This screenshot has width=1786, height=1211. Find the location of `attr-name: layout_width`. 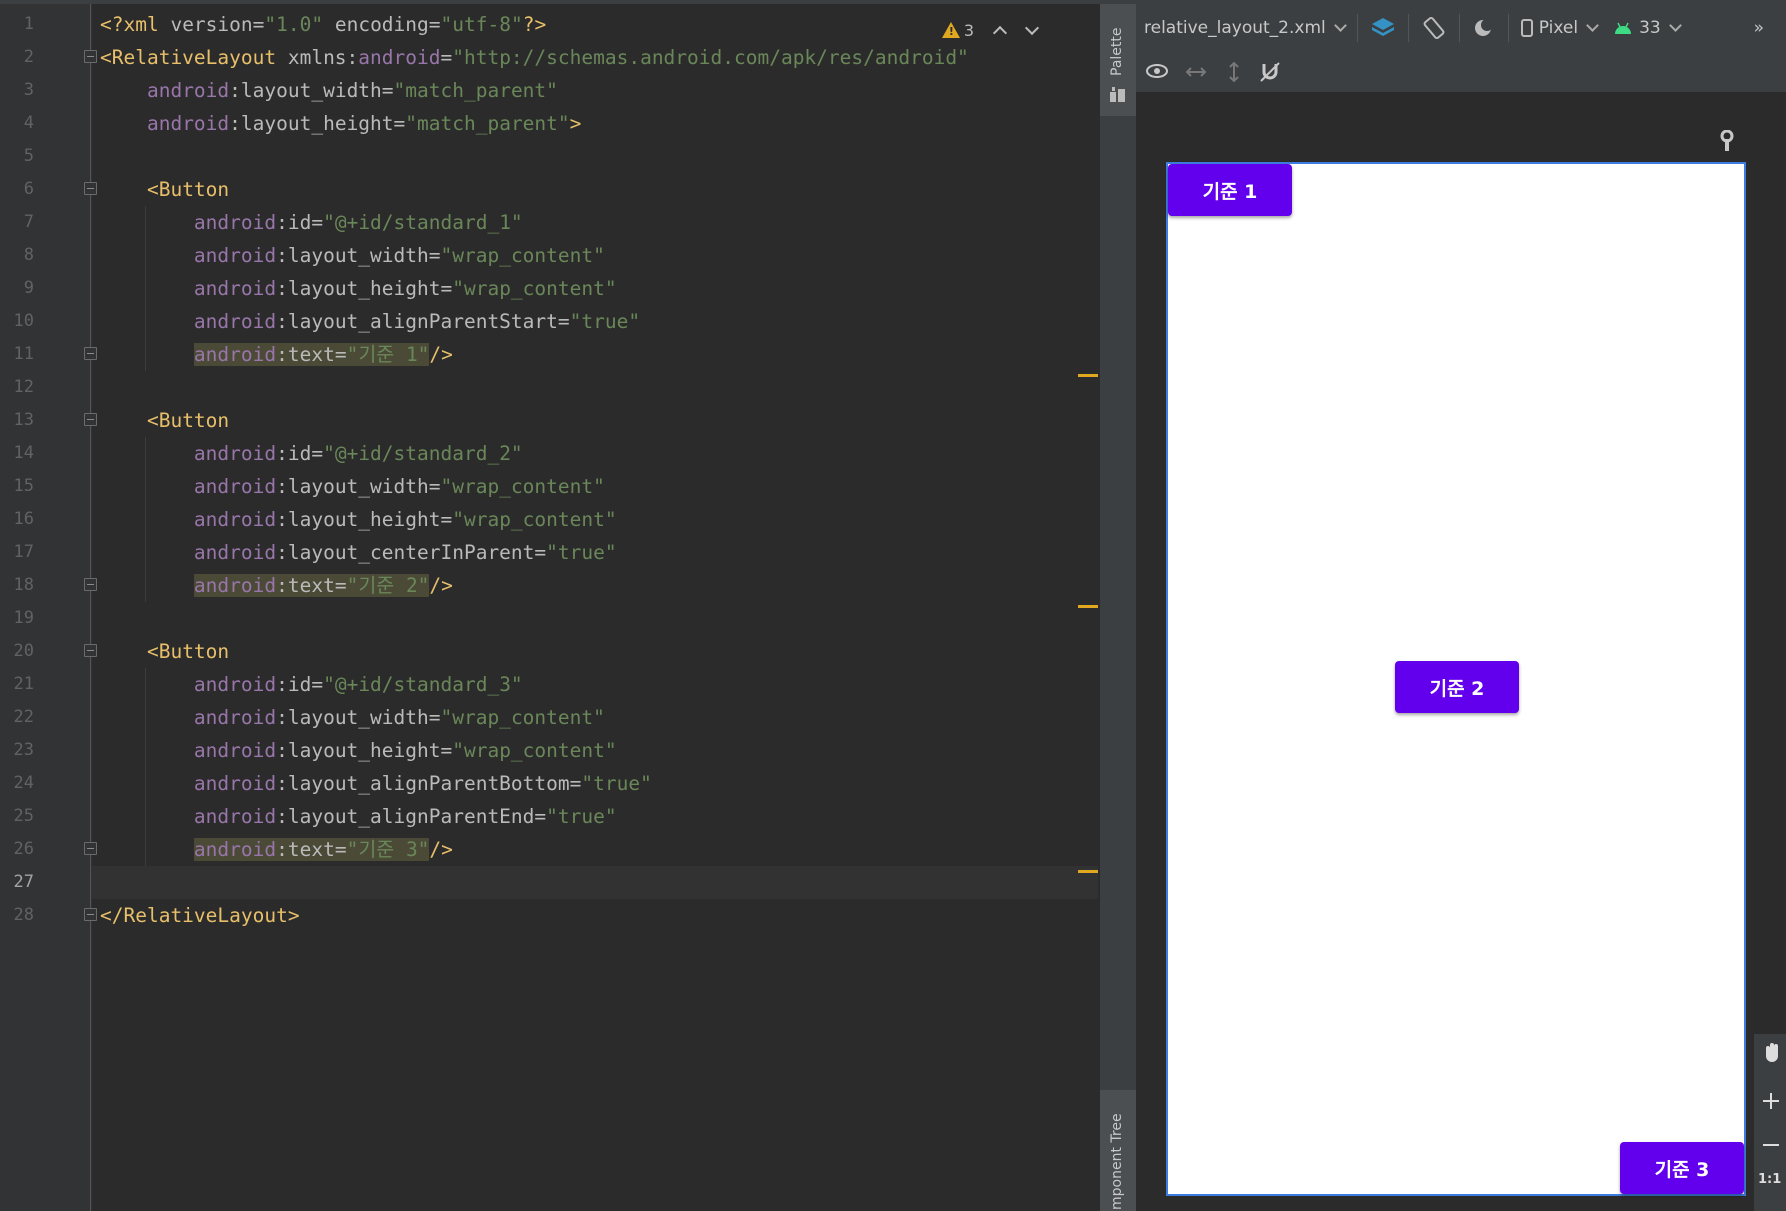

attr-name: layout_width is located at coordinates (358, 486).